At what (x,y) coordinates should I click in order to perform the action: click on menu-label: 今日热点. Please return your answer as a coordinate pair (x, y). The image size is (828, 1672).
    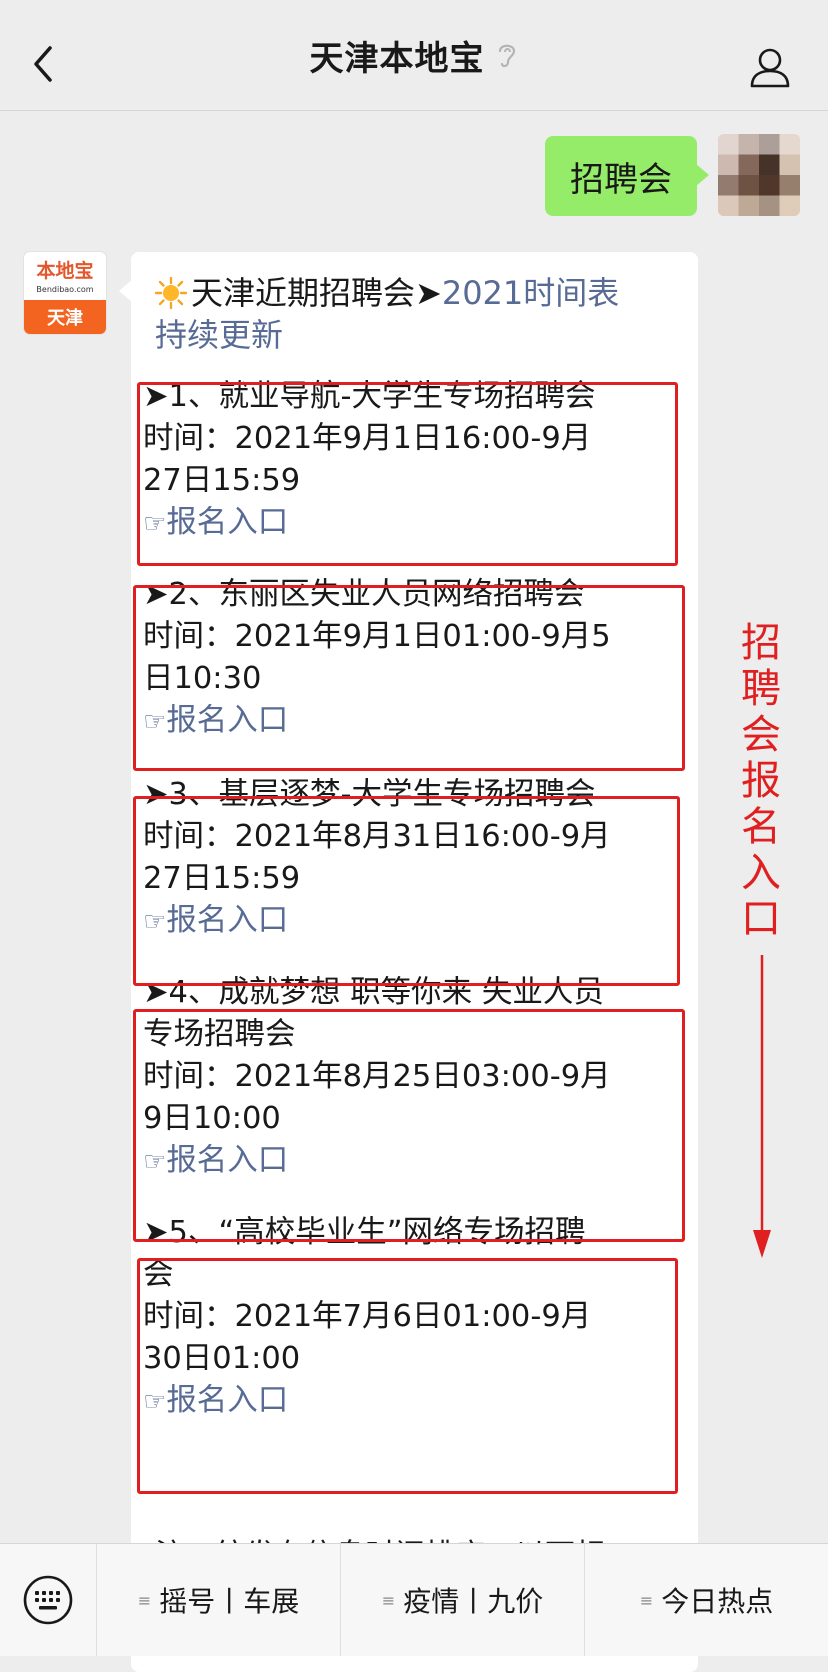
    Looking at the image, I should click on (717, 1601).